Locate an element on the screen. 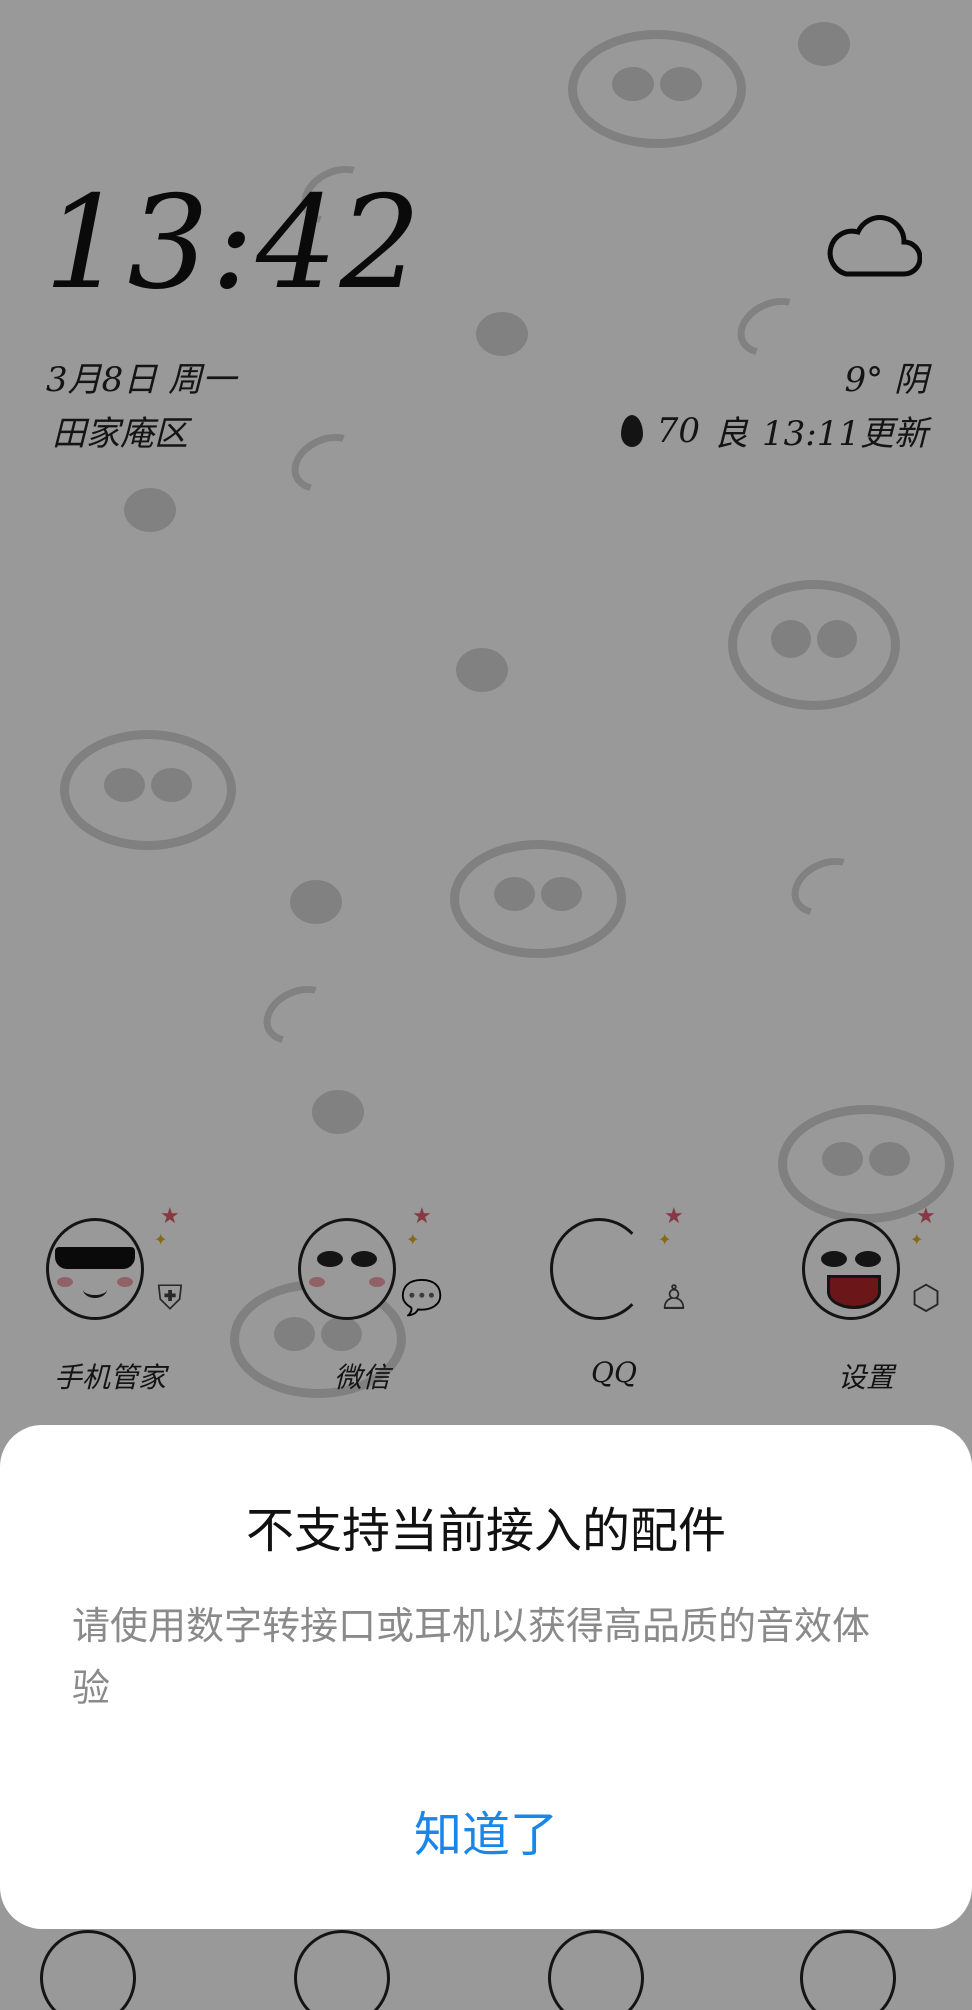 The image size is (972, 2010). dialog-title: 不支持当前接入的配件 is located at coordinates (485, 1531).